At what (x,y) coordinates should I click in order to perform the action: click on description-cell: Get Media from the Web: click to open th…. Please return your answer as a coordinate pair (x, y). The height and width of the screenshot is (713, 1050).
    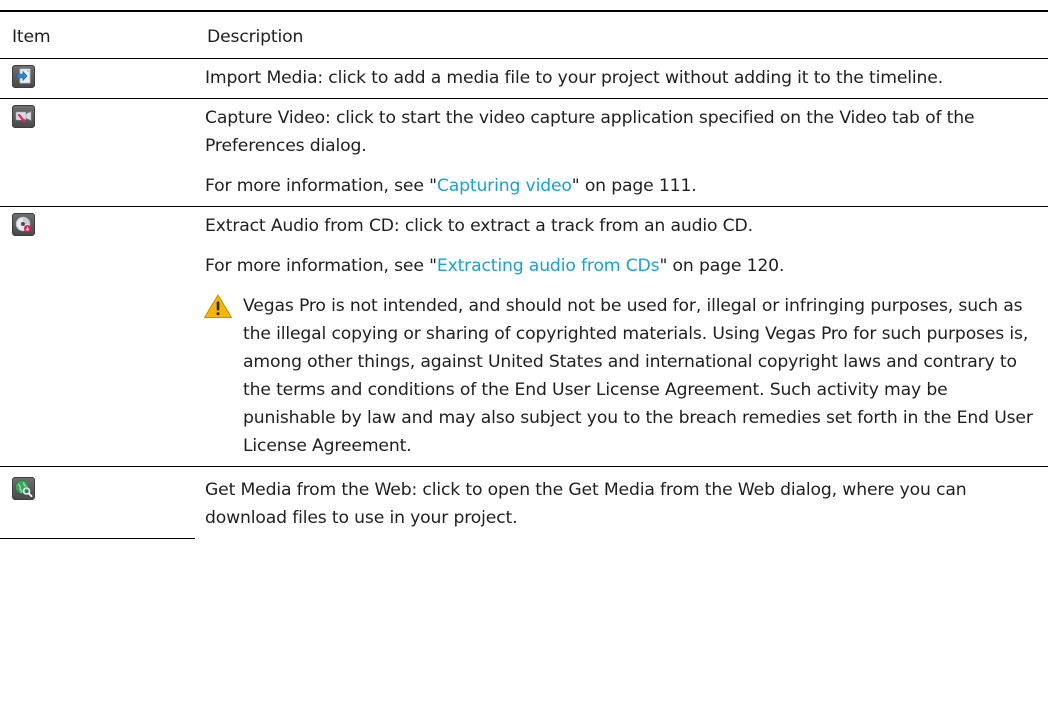
    Looking at the image, I should click on (621, 503).